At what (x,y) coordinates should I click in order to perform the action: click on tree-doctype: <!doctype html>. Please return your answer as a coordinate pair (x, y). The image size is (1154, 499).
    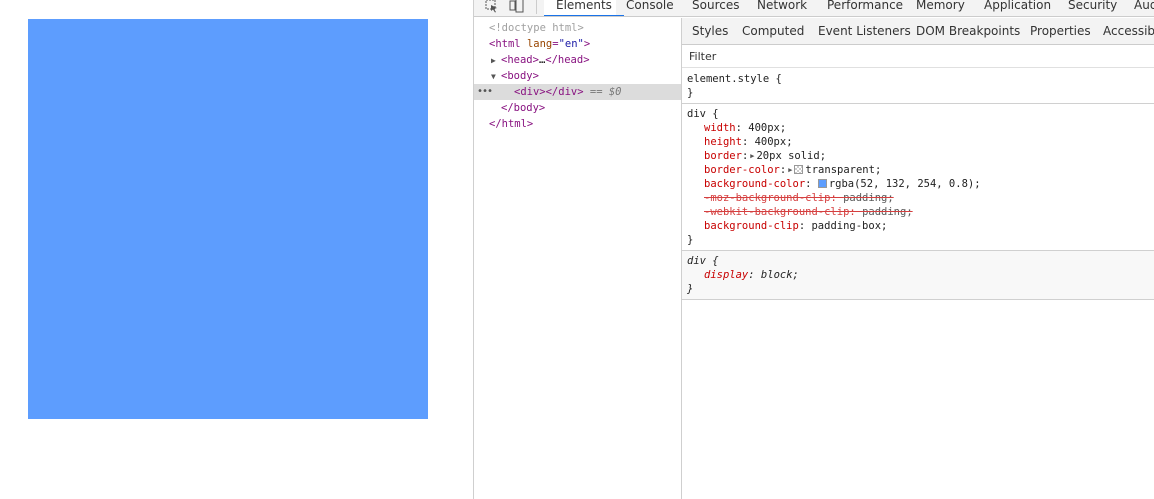
    Looking at the image, I should click on (577, 28).